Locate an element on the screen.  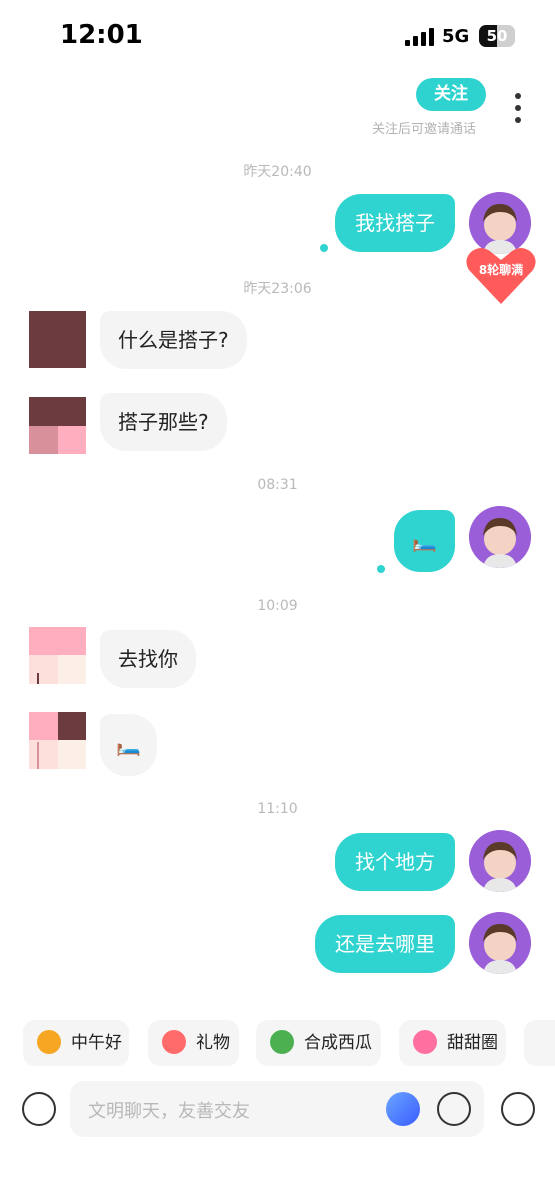
chip-label: 礼物 is located at coordinates (213, 1043).